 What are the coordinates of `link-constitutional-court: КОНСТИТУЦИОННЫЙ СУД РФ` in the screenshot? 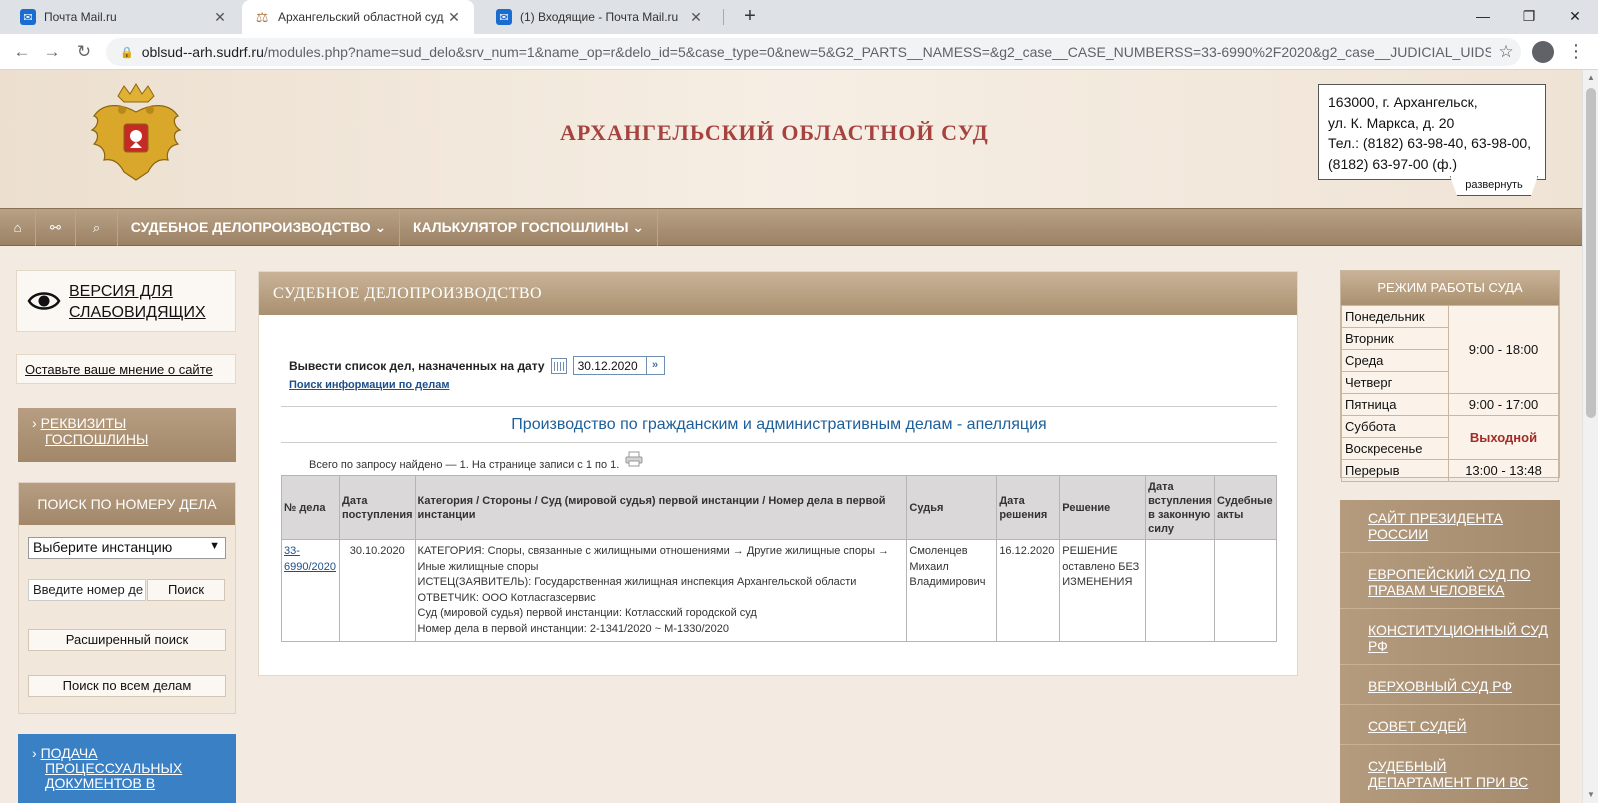 It's located at (1458, 638).